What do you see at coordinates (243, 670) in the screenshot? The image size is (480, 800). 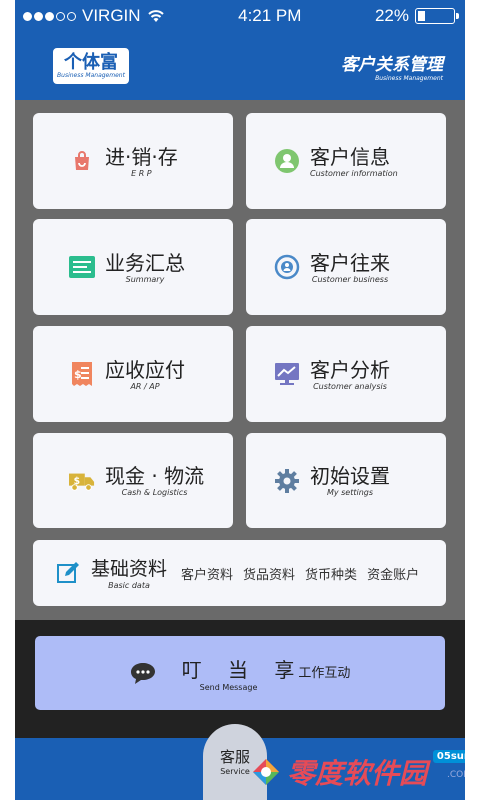 I see `message-title: 叮 当 享` at bounding box center [243, 670].